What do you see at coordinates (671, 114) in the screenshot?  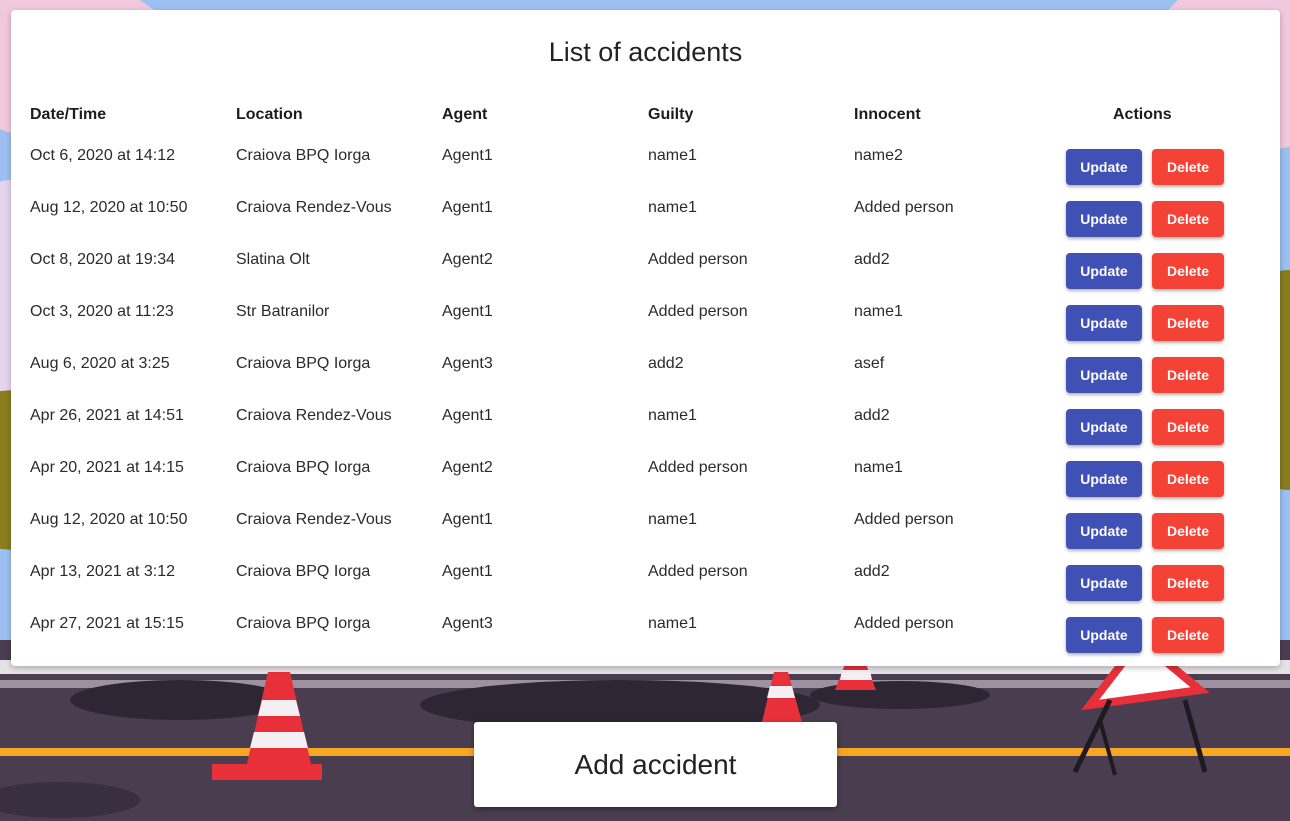 I see `header-guilty: Guilty` at bounding box center [671, 114].